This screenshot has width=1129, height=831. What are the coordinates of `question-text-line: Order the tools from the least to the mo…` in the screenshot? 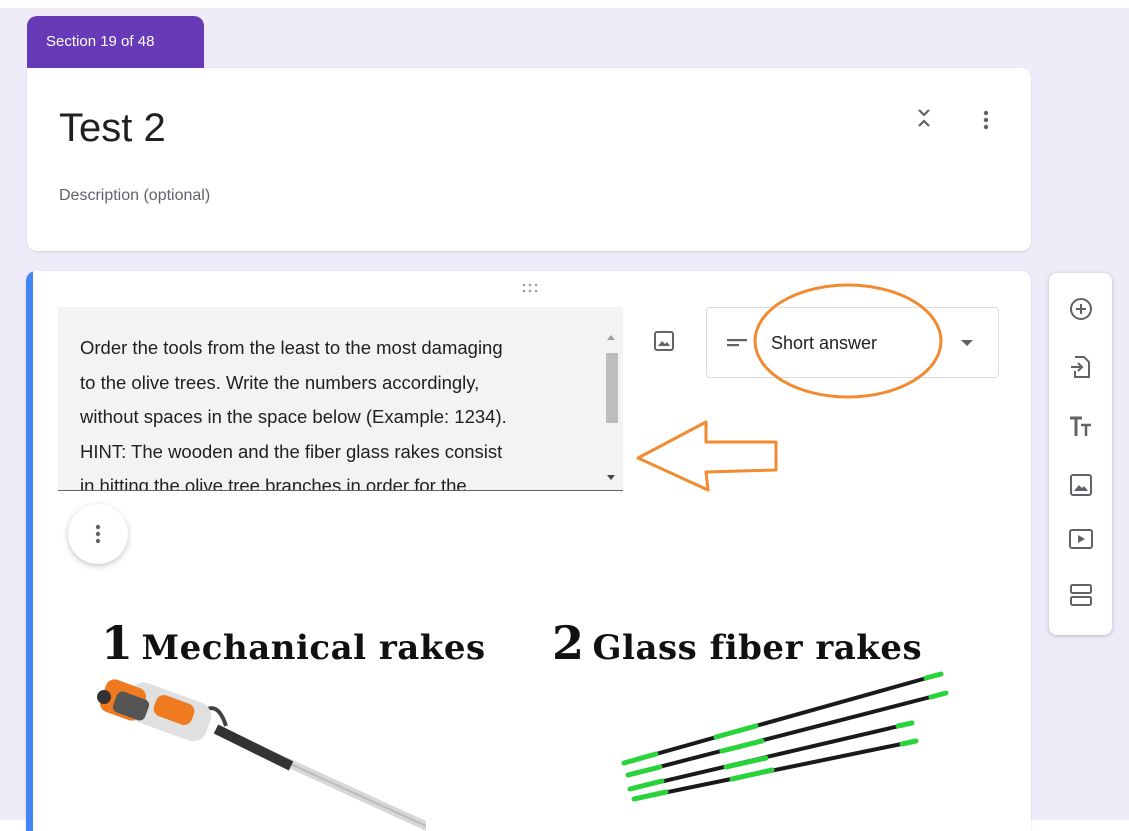 It's located at (291, 347).